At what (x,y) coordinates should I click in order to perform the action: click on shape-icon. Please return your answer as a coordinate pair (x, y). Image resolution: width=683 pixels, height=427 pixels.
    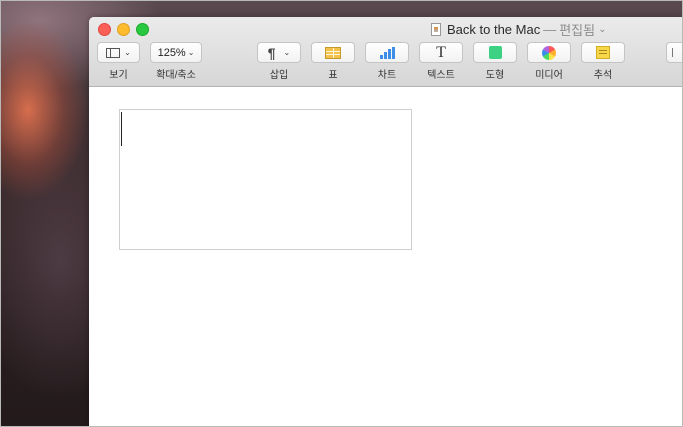
    Looking at the image, I should click on (495, 52).